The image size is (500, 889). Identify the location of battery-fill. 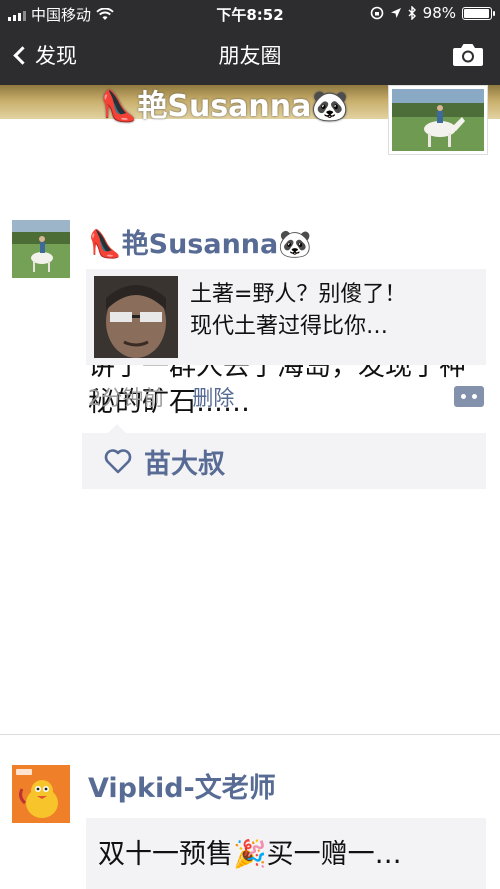
(476, 13).